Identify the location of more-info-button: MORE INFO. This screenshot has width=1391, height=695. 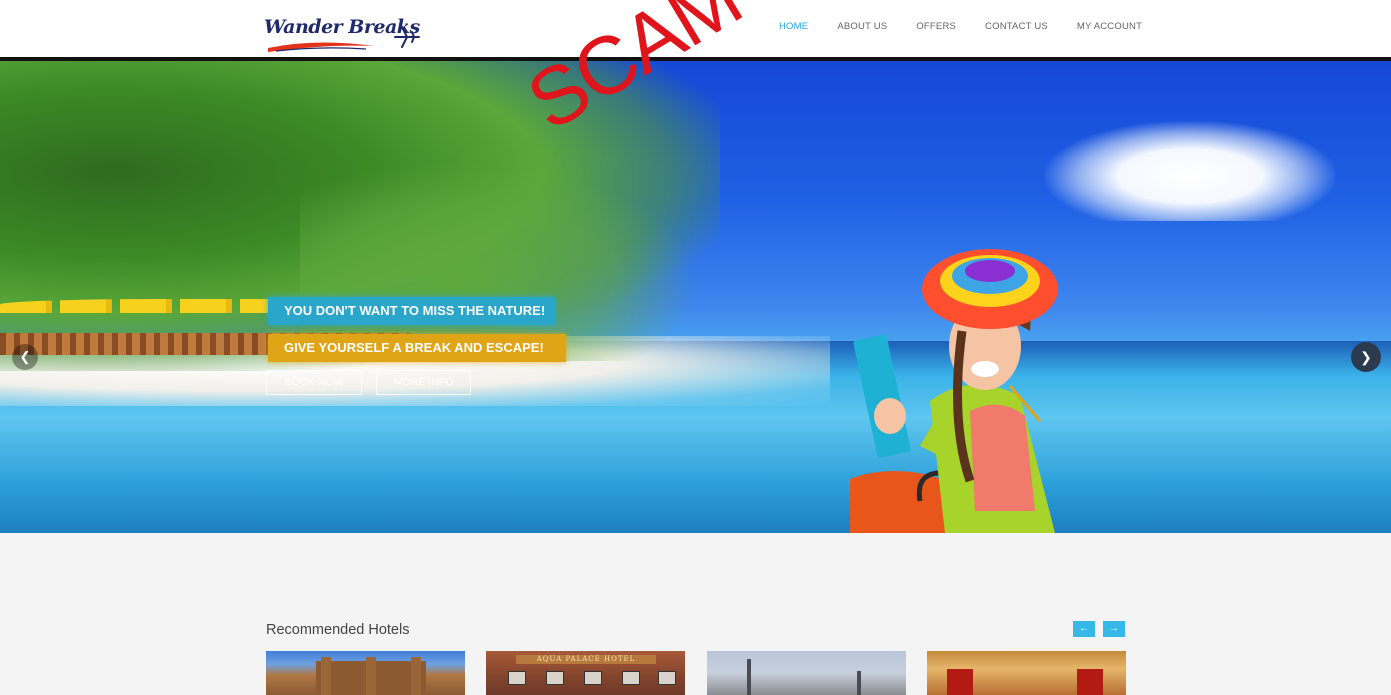
(423, 382).